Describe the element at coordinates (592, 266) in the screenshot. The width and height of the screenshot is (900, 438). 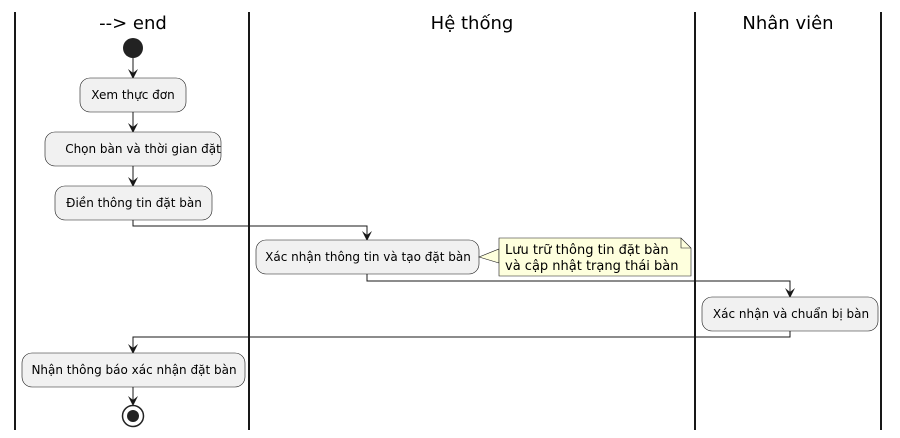
I see `note-line-2: và cập nhật trạng thái bàn` at that location.